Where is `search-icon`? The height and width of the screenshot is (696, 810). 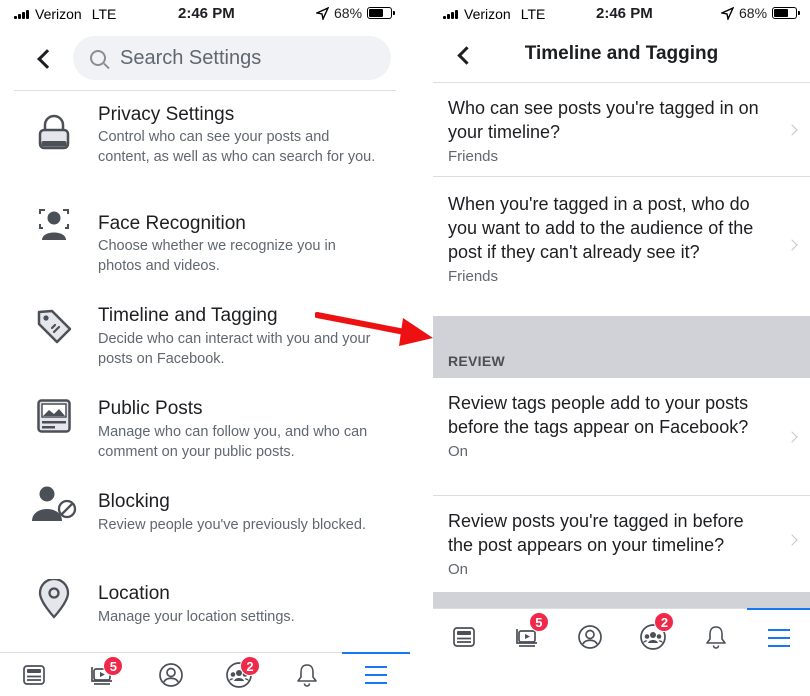
search-icon is located at coordinates (98, 58).